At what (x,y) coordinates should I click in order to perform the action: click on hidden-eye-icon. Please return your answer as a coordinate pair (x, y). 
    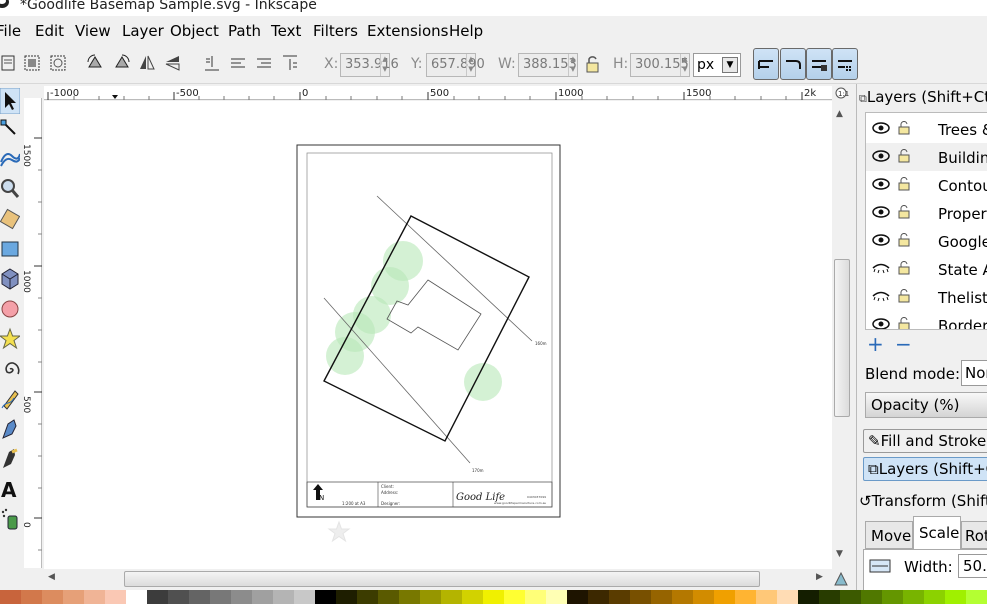
    Looking at the image, I should click on (881, 268).